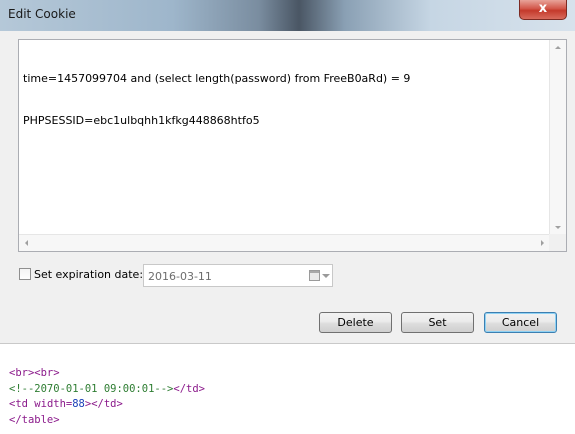  Describe the element at coordinates (355, 322) in the screenshot. I see `delete-button: Delete` at that location.